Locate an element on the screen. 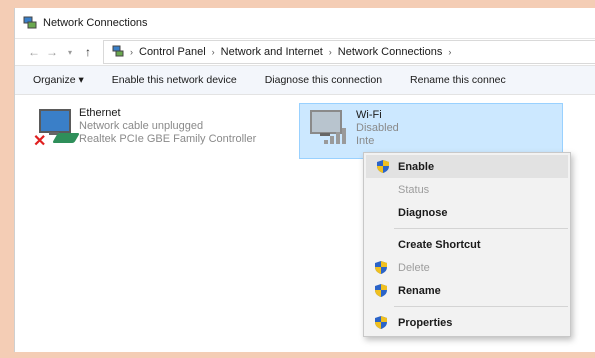  diagnose-connection-button: Diagnose this connection is located at coordinates (323, 80).